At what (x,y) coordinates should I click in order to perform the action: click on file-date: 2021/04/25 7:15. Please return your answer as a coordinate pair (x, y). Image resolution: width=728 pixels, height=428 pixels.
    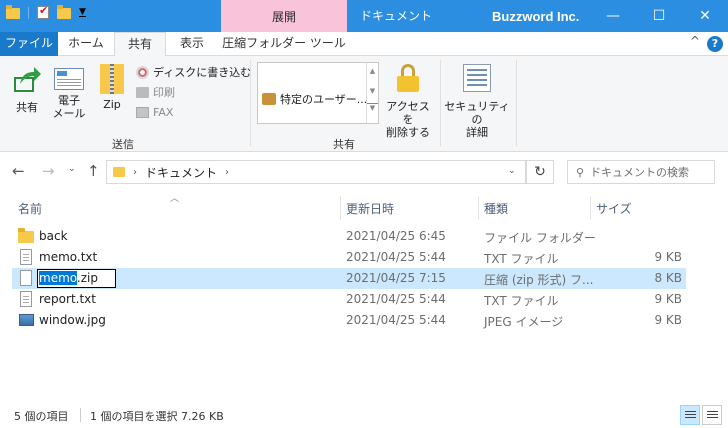
    Looking at the image, I should click on (396, 278).